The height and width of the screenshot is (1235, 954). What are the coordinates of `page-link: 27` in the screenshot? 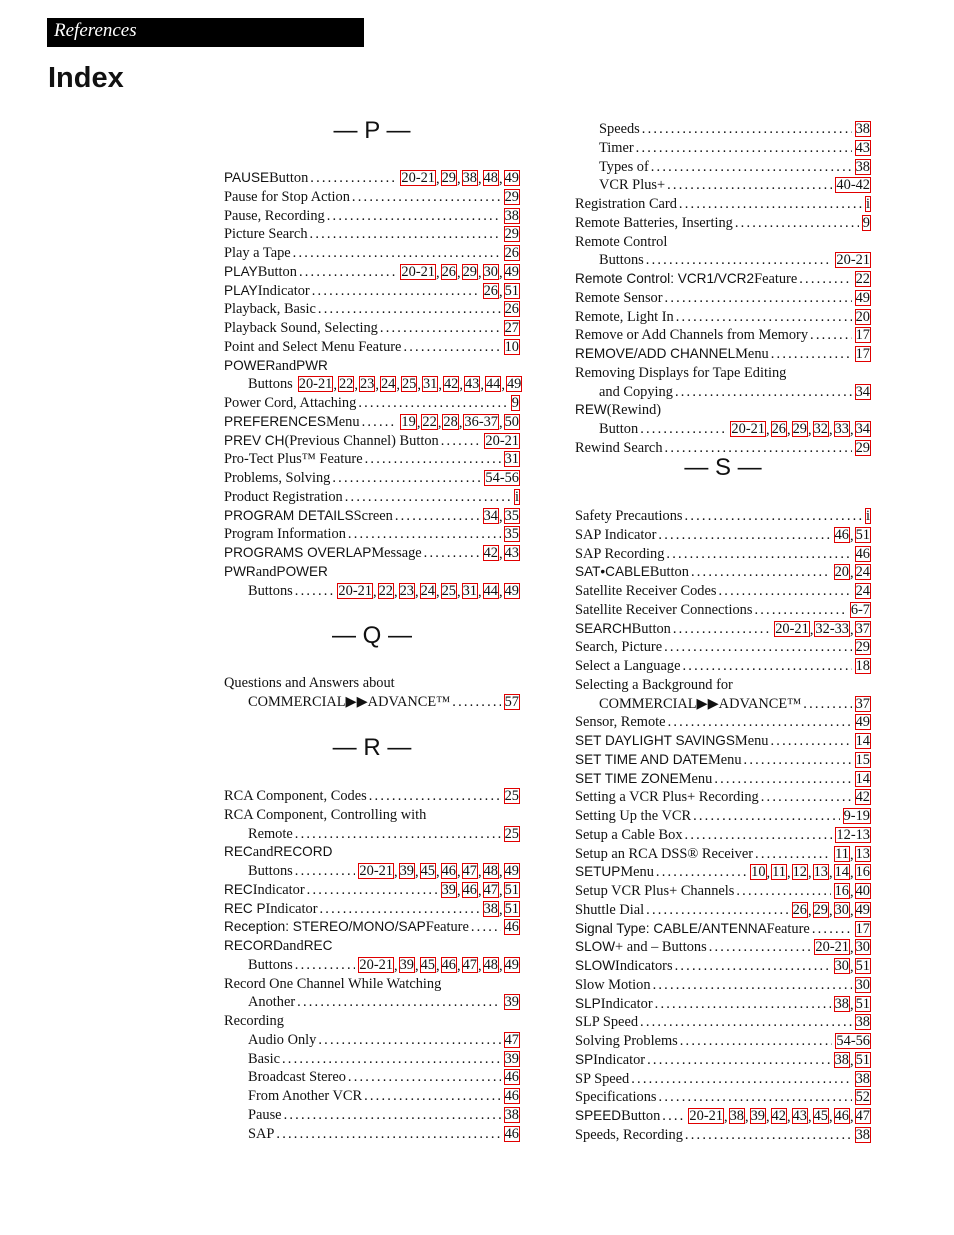 It's located at (511, 328).